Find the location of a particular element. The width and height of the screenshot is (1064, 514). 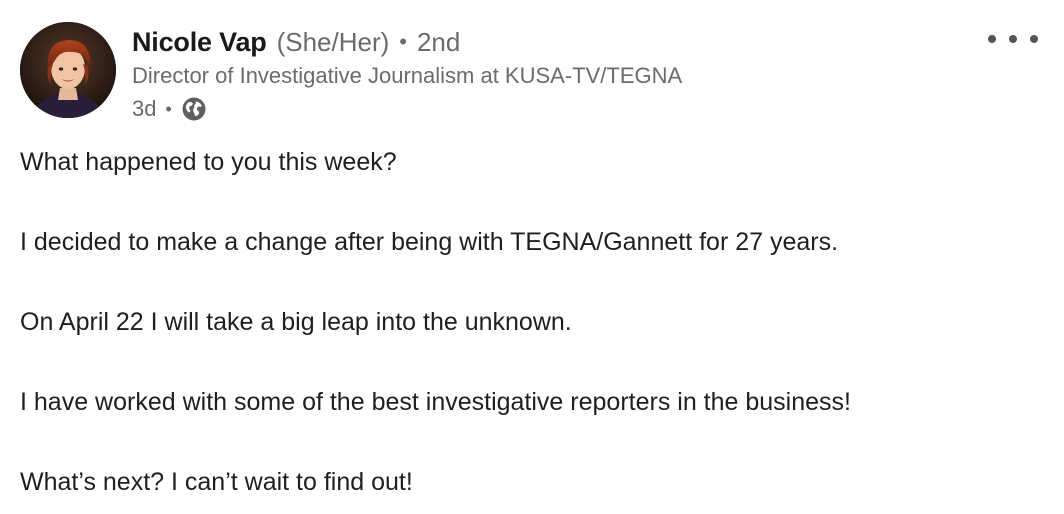

more-options-button is located at coordinates (1013, 39).